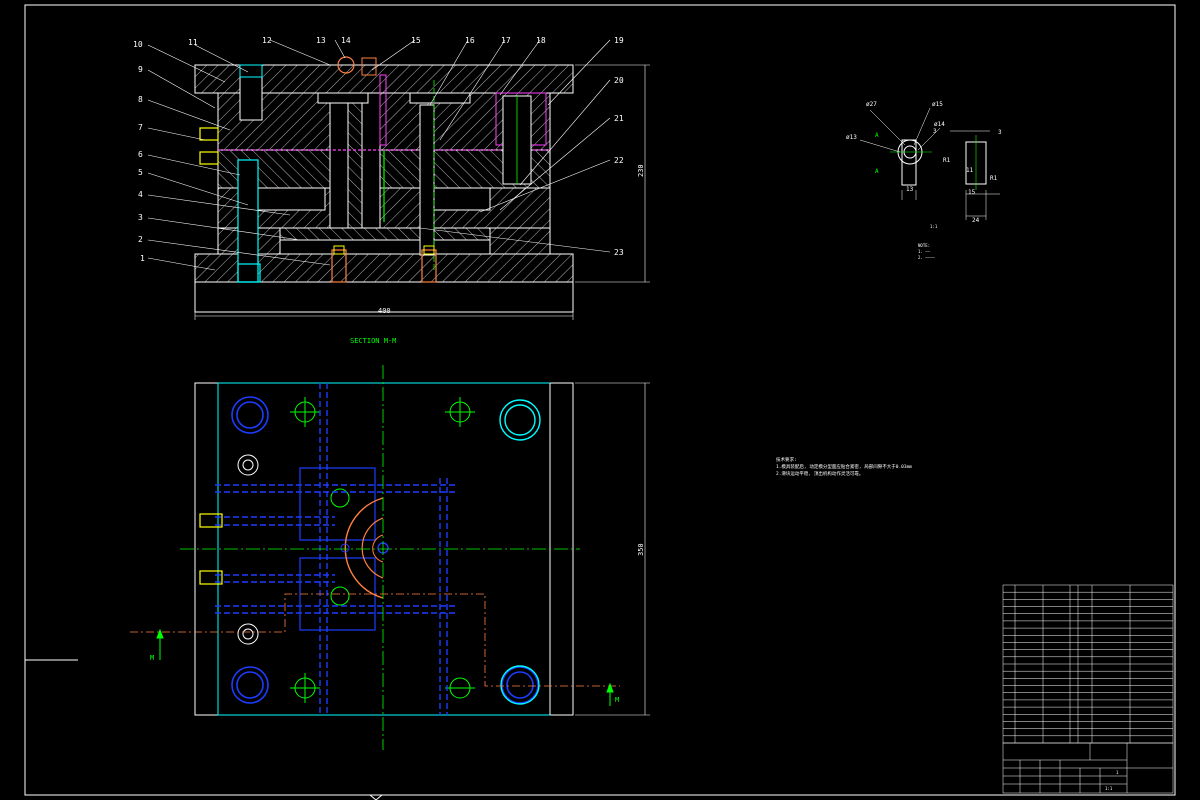 The image size is (1200, 800). What do you see at coordinates (520, 241) in the screenshot?
I see `spacer-right` at bounding box center [520, 241].